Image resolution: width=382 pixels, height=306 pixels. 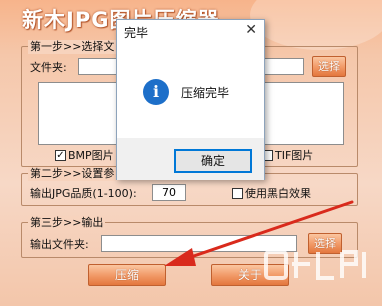 What do you see at coordinates (59, 244) in the screenshot?
I see `output-label: 输出文件夹:` at bounding box center [59, 244].